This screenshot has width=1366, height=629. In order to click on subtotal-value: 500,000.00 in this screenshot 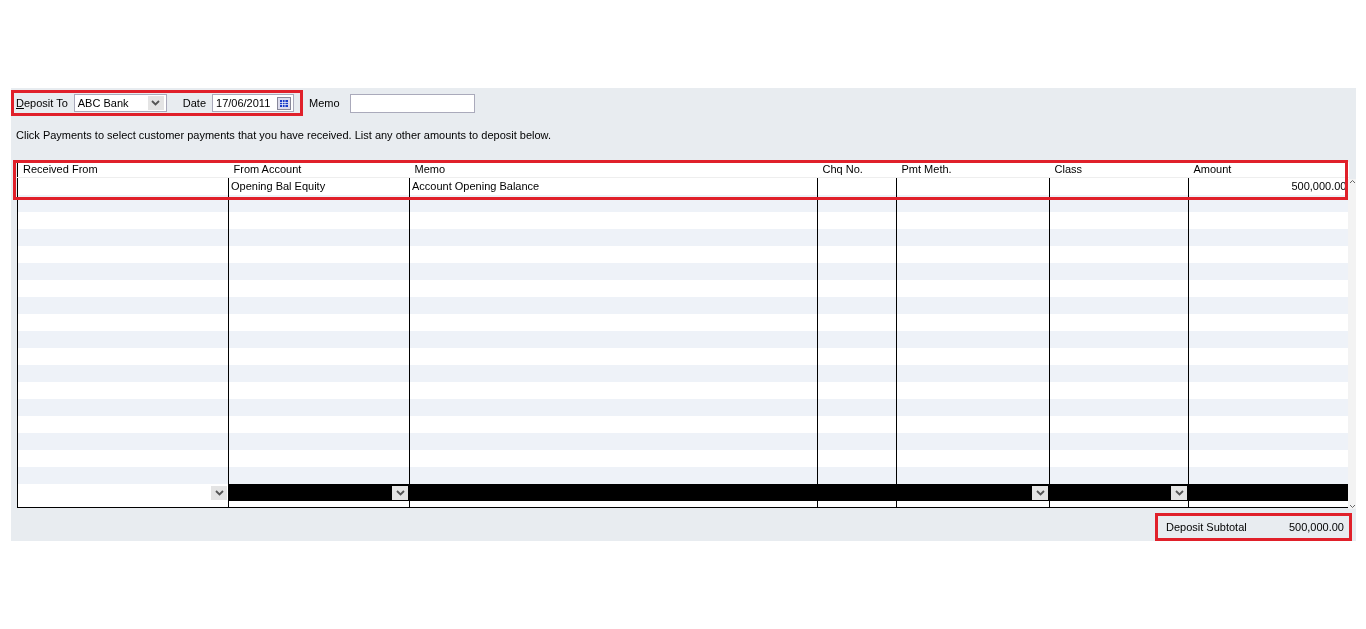, I will do `click(1316, 526)`.